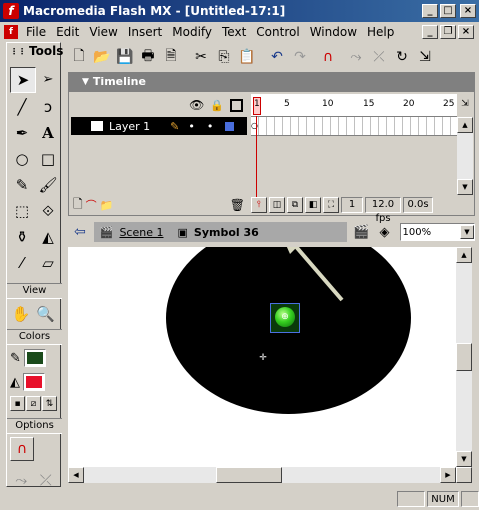 The width and height of the screenshot is (479, 510). I want to click on stage-vscroll: ▲ ▼, so click(464, 357).